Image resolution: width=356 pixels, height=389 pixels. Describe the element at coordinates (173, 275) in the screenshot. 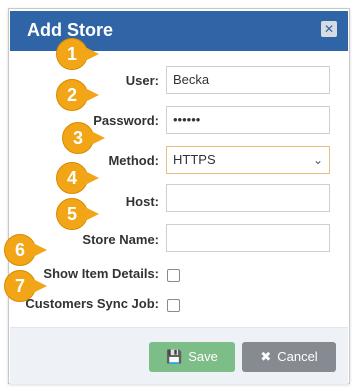

I see `show-item-details-checkbox` at that location.